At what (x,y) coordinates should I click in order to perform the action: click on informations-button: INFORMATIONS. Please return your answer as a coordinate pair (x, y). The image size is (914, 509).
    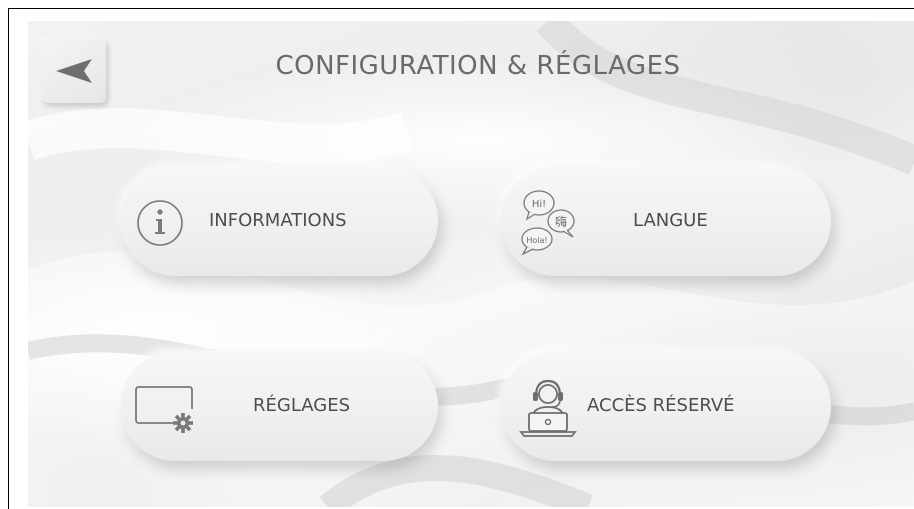
    Looking at the image, I should click on (279, 221).